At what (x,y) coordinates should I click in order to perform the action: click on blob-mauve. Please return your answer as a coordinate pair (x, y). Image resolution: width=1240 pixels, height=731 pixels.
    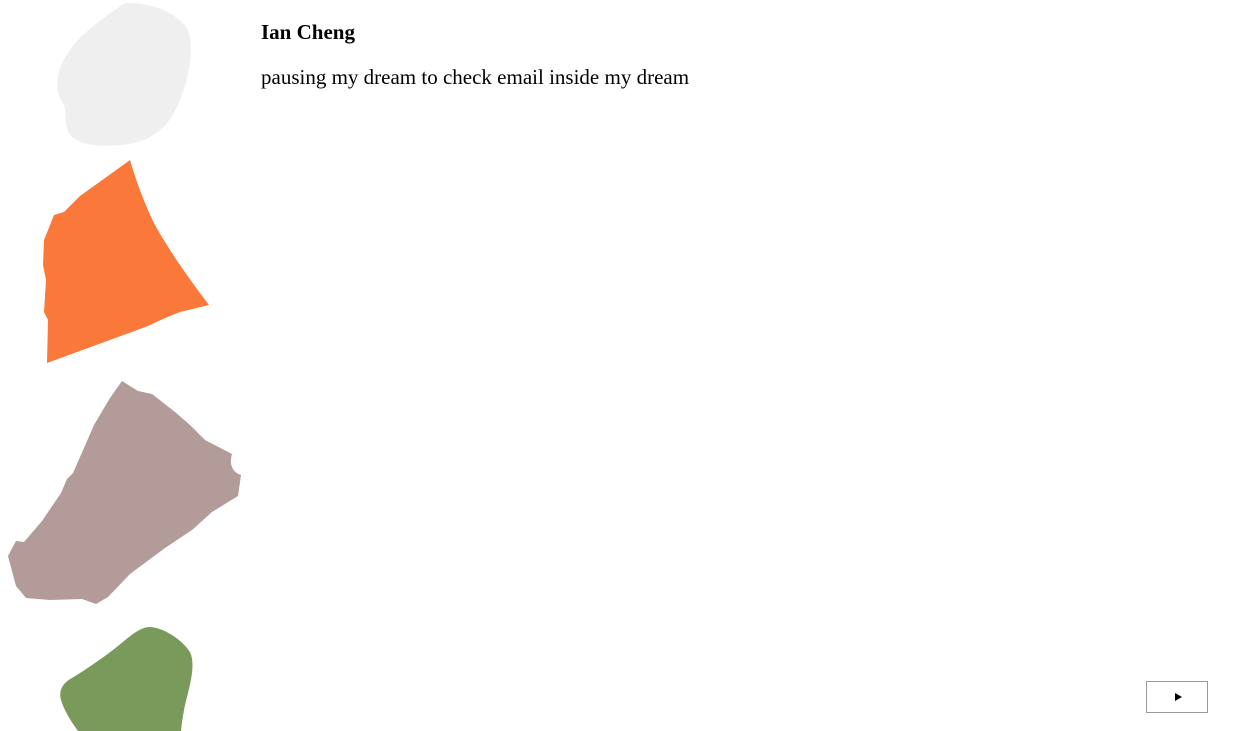
    Looking at the image, I should click on (124, 492).